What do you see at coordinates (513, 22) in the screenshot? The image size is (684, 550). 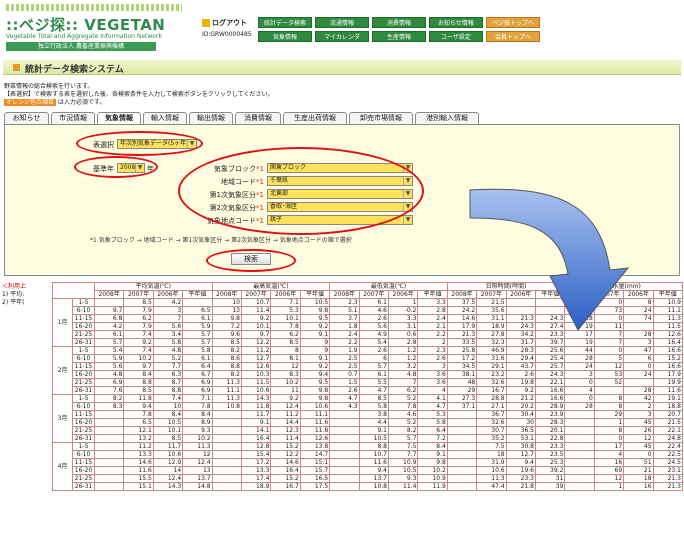 I see `nav-vegetan-top: ベジ探トップへ` at bounding box center [513, 22].